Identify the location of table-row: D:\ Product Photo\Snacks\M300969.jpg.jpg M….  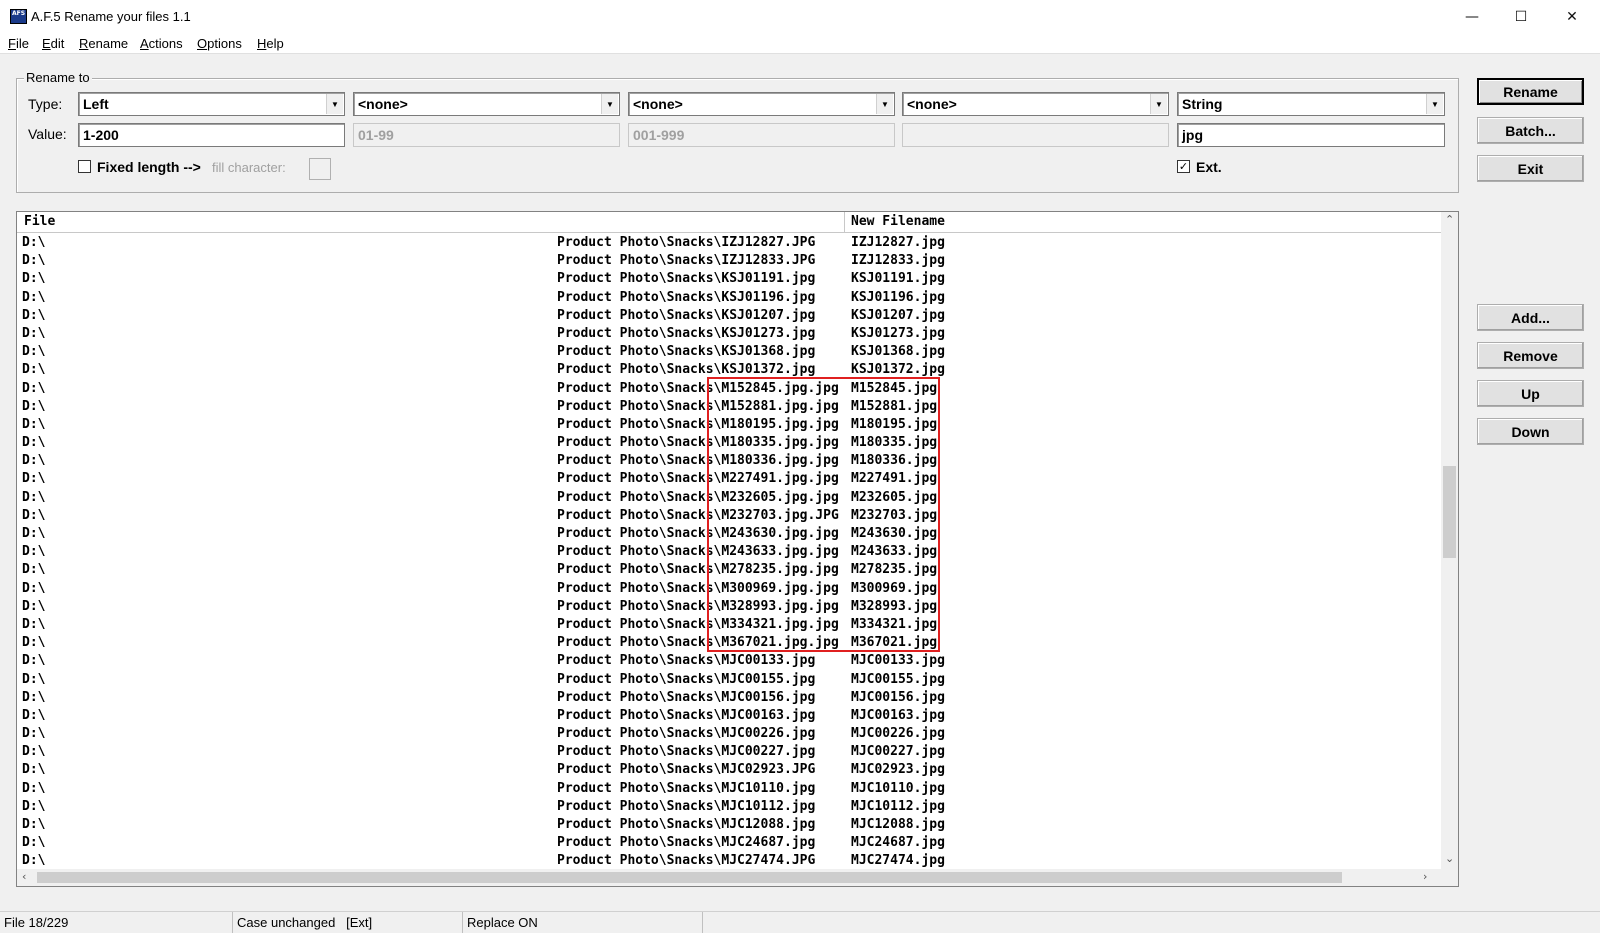
(729, 589).